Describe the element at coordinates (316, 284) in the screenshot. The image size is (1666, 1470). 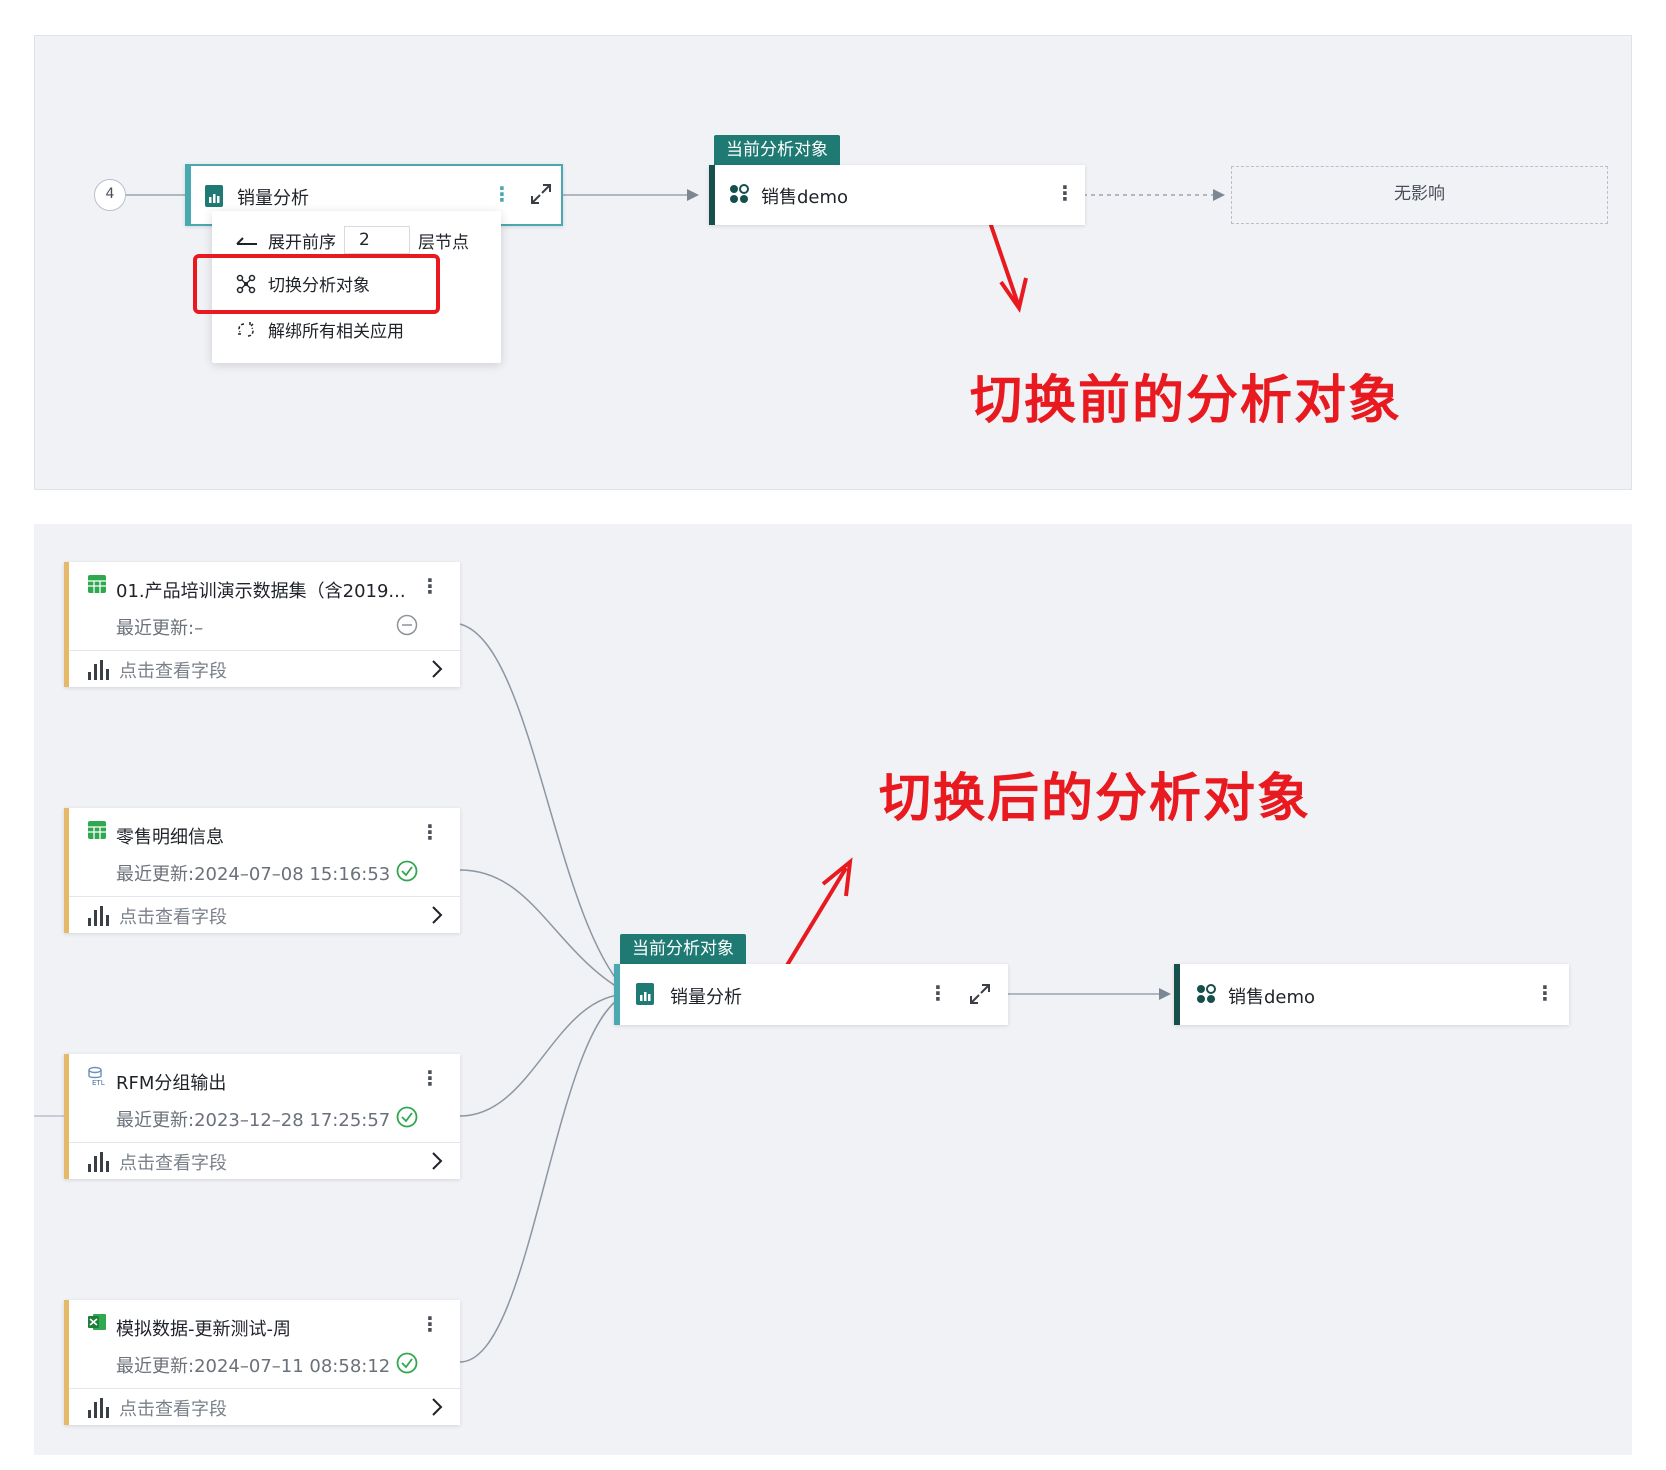
I see `highlight-box` at that location.